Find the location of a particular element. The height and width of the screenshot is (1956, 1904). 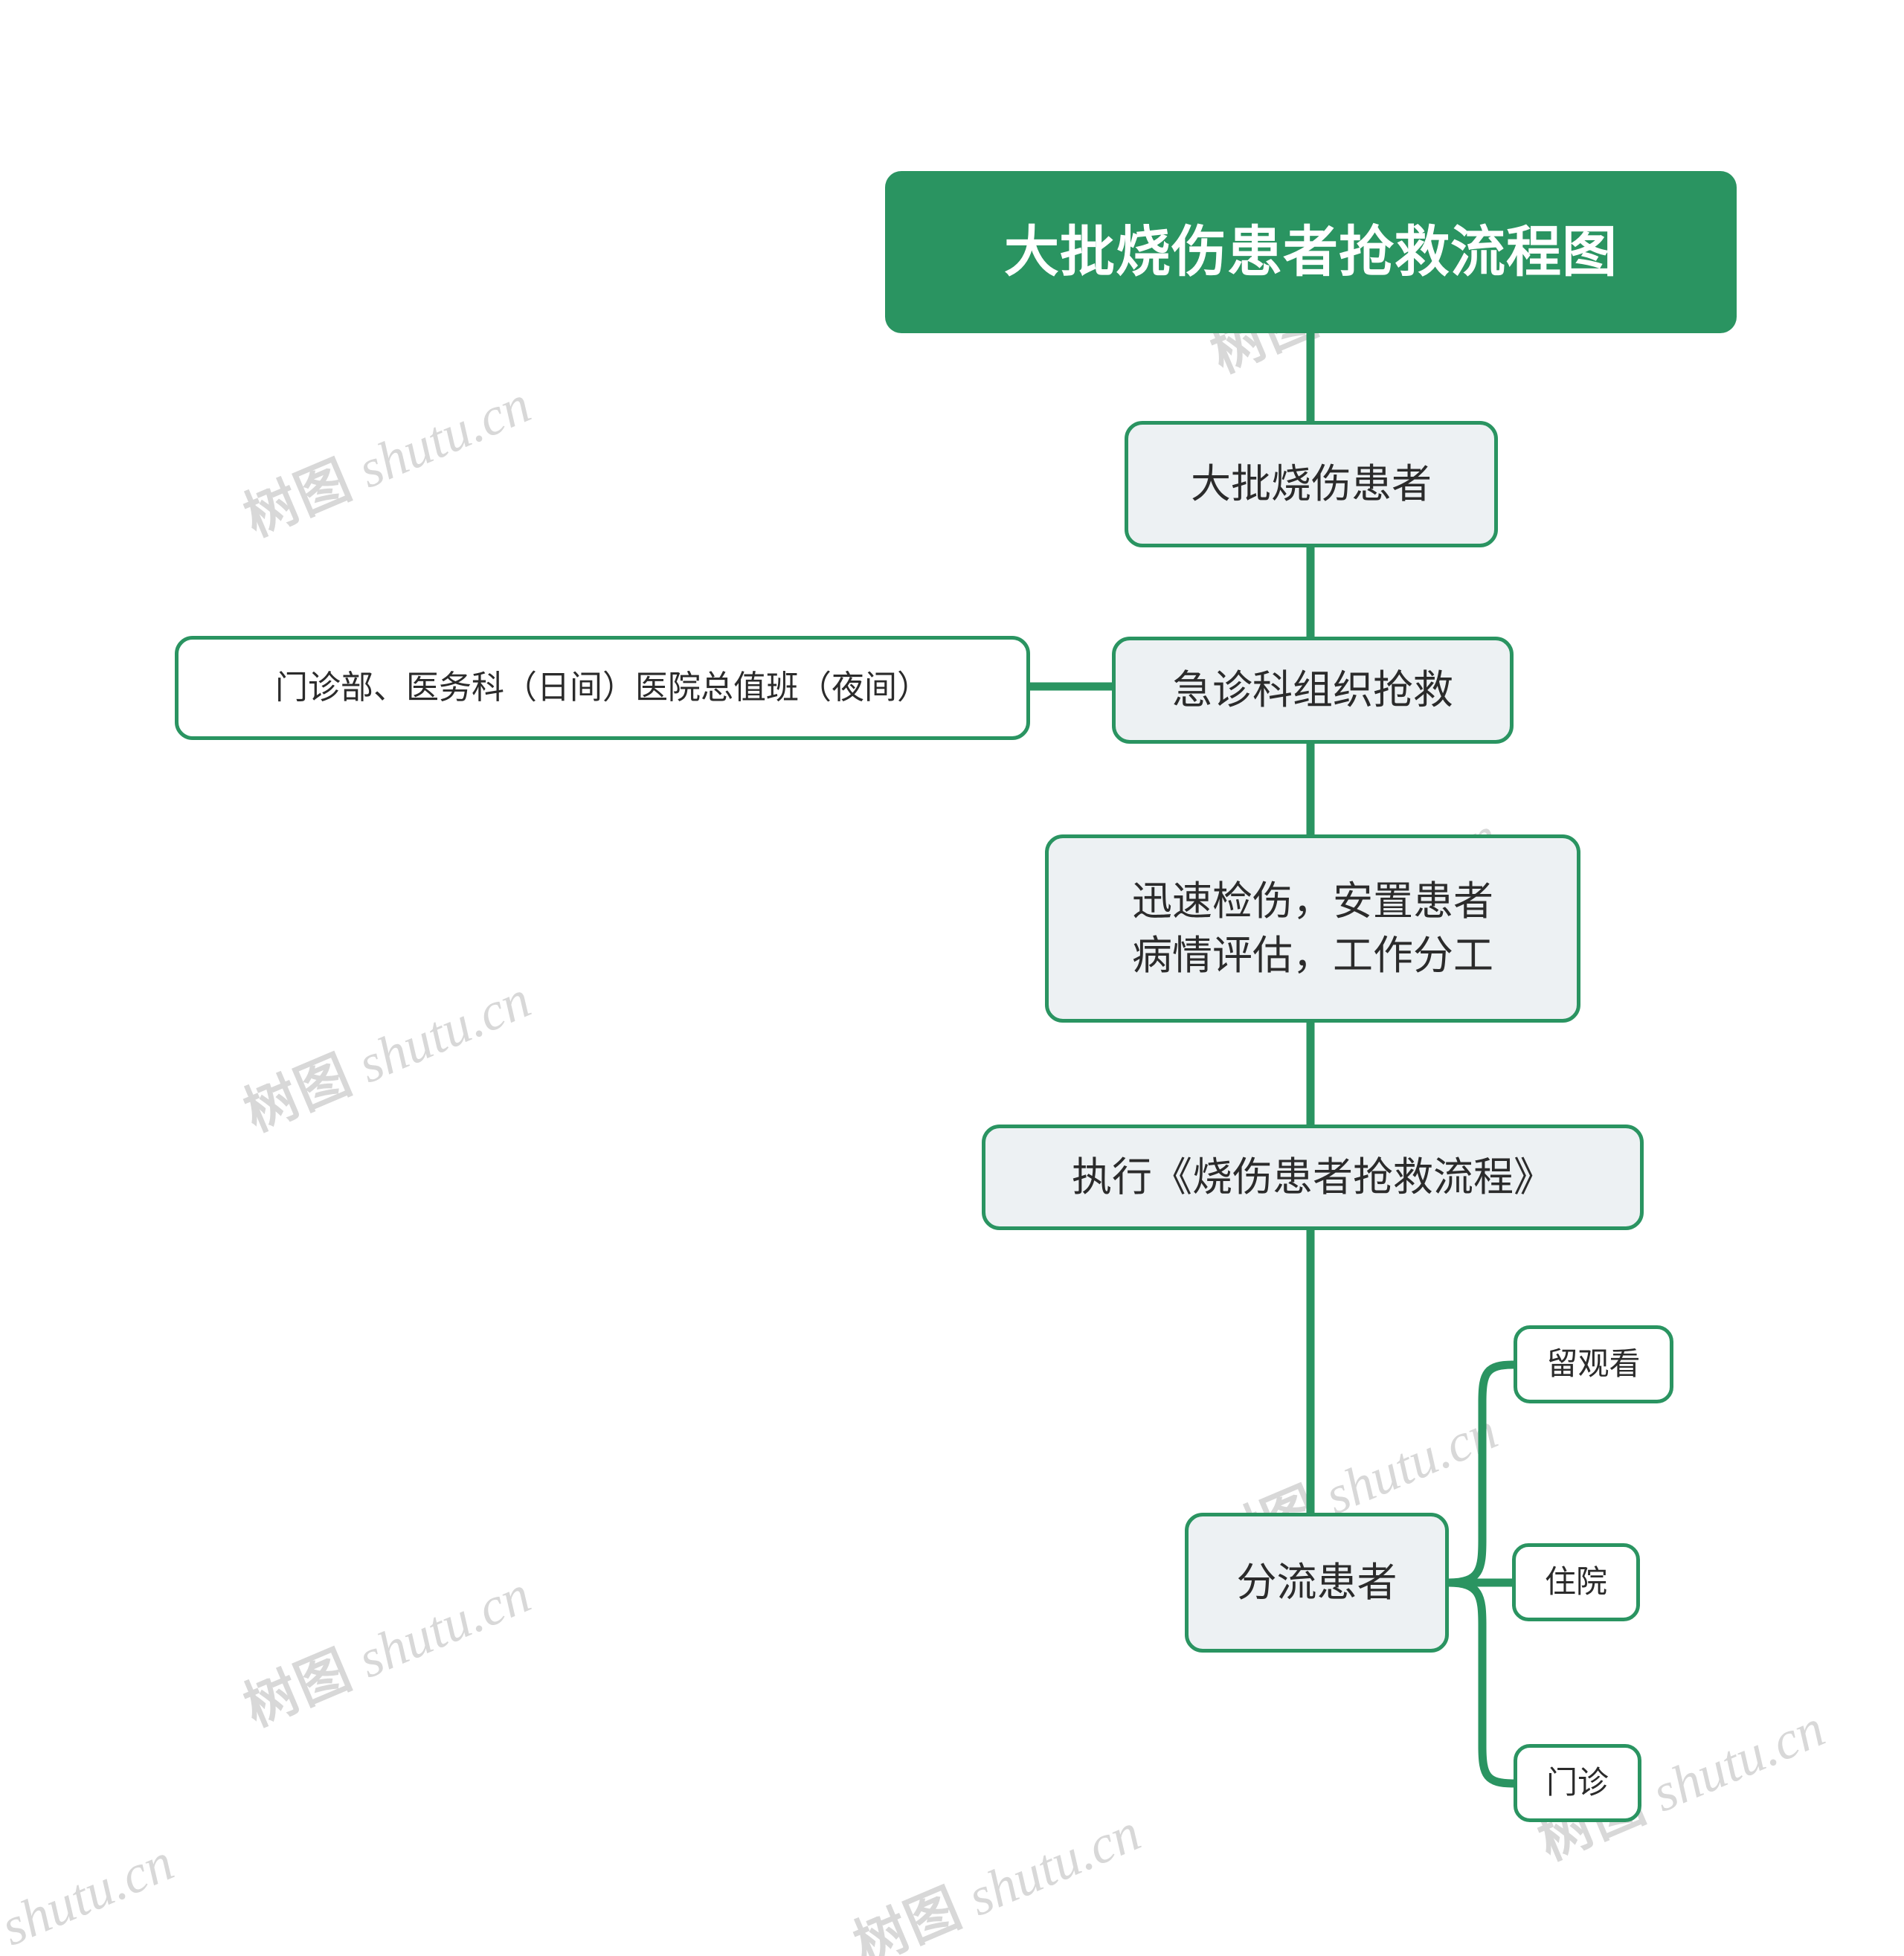

node-patient-distribution: 分流患者 is located at coordinates (1317, 1583).